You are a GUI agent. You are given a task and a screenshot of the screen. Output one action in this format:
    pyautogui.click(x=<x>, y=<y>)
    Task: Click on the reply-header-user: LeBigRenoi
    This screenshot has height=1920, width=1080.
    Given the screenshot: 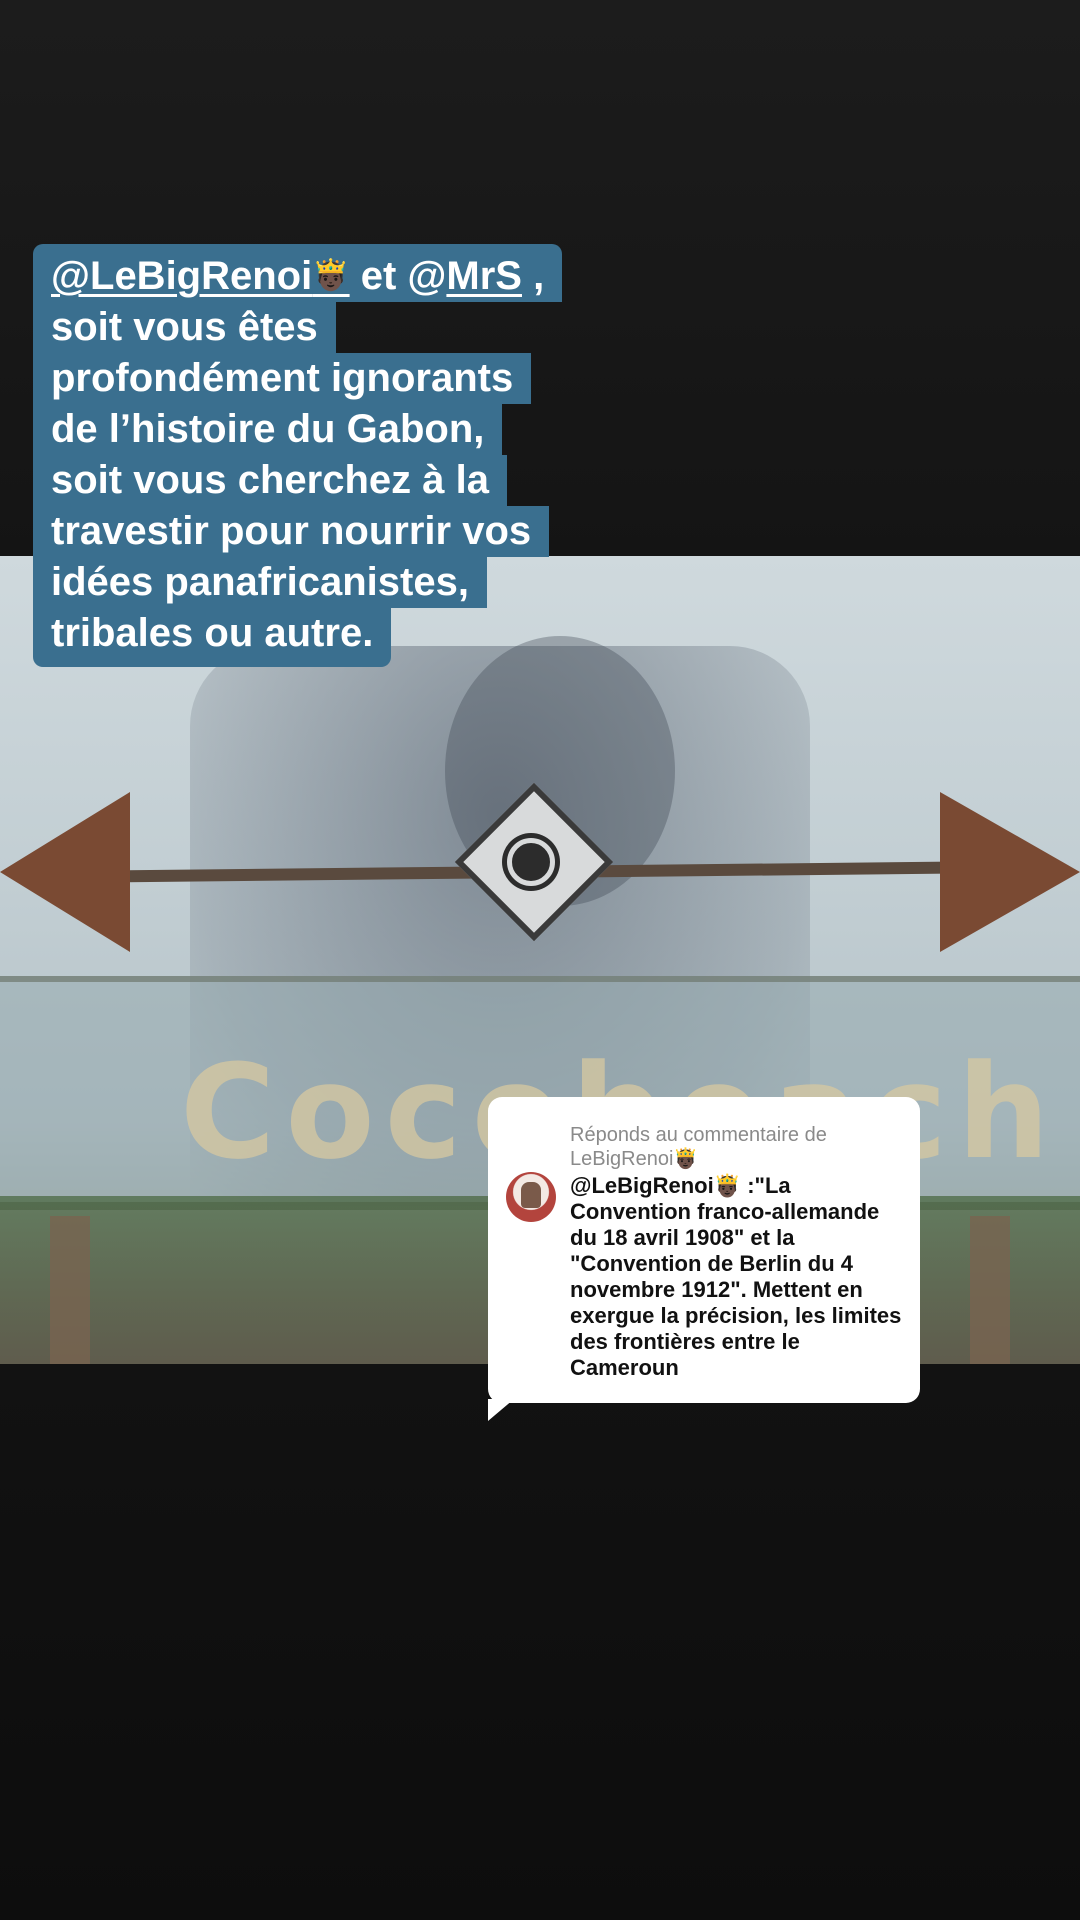 What is the action you would take?
    pyautogui.click(x=621, y=1159)
    